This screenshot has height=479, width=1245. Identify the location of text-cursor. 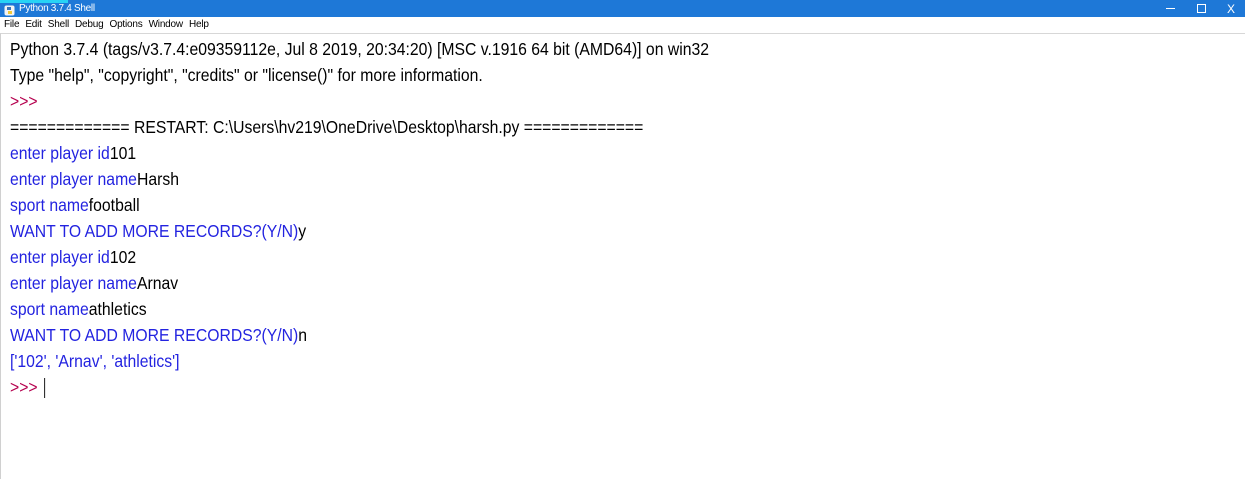
(44, 388).